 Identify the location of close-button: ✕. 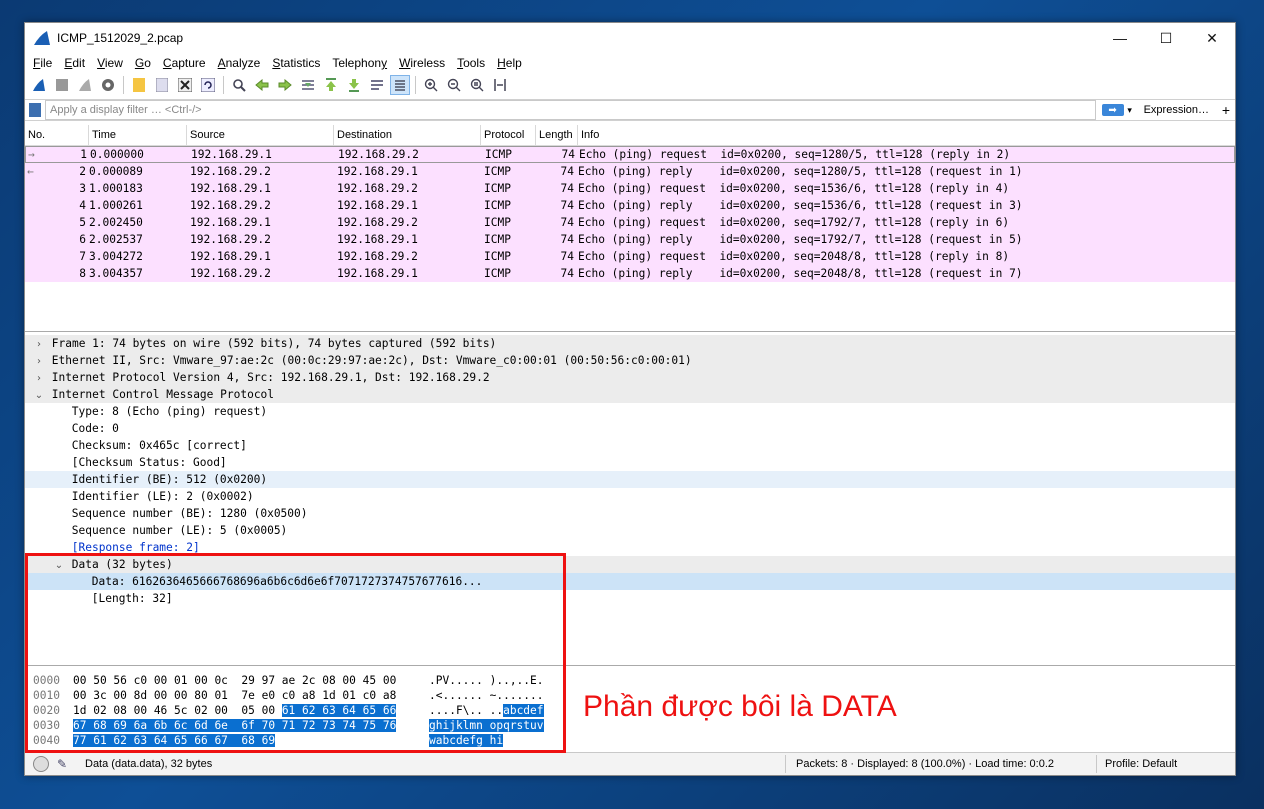
(1212, 38).